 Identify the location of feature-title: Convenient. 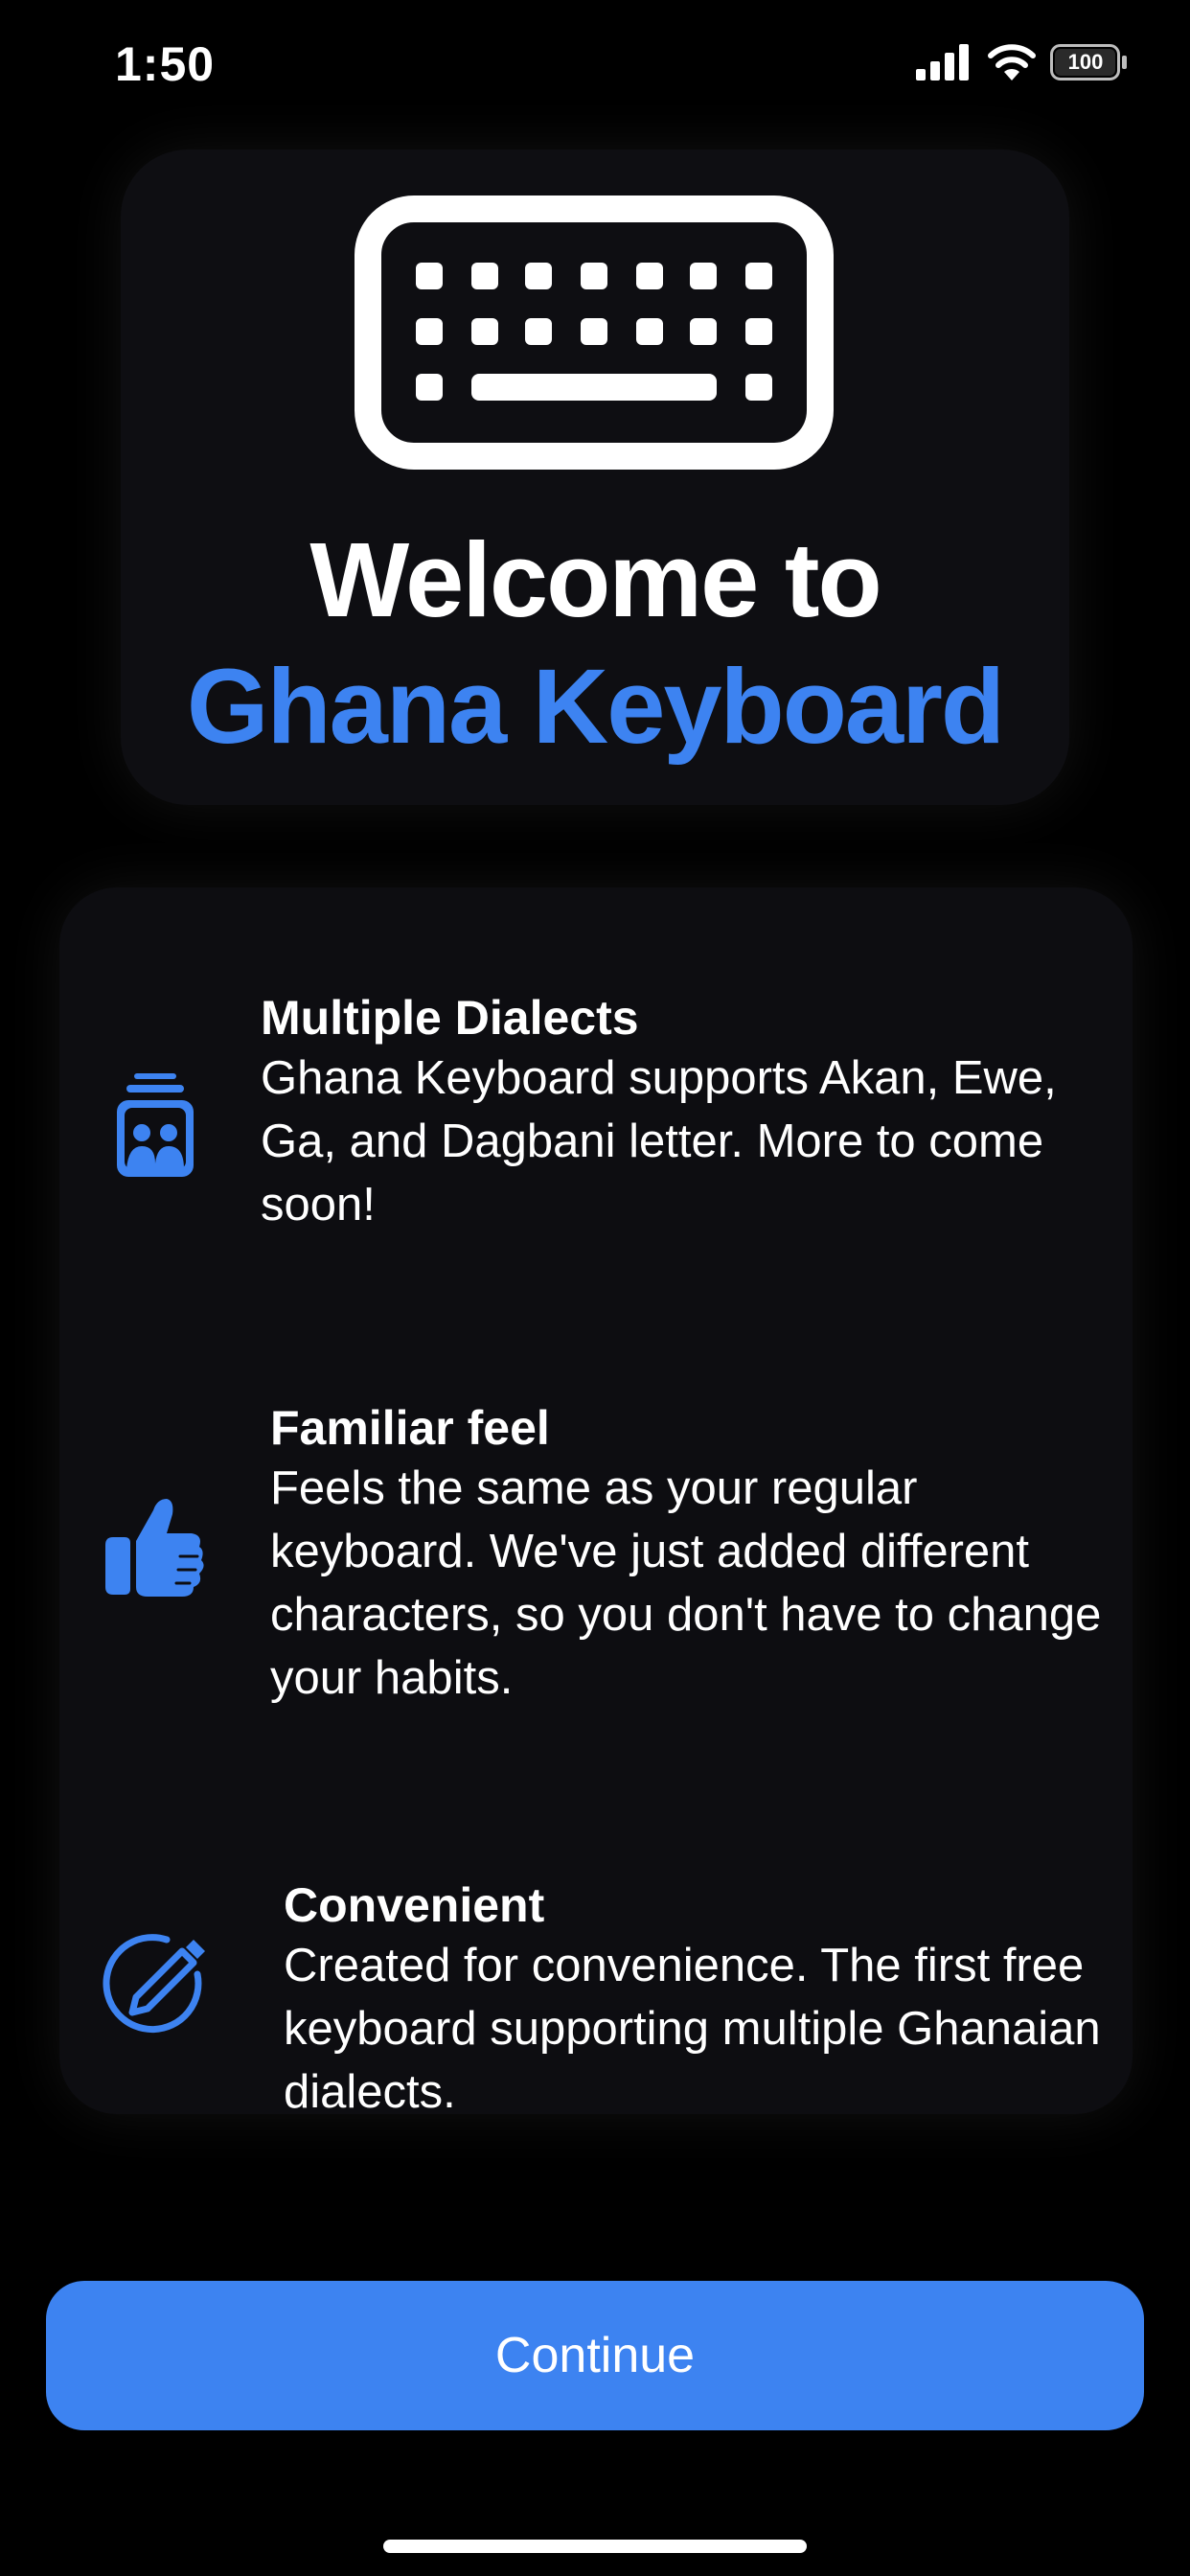
(414, 1905).